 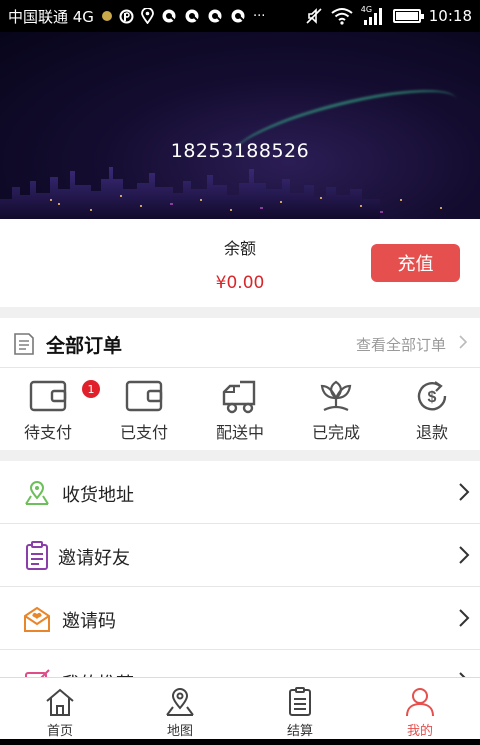 What do you see at coordinates (299, 731) in the screenshot?
I see `tab-label: 结算` at bounding box center [299, 731].